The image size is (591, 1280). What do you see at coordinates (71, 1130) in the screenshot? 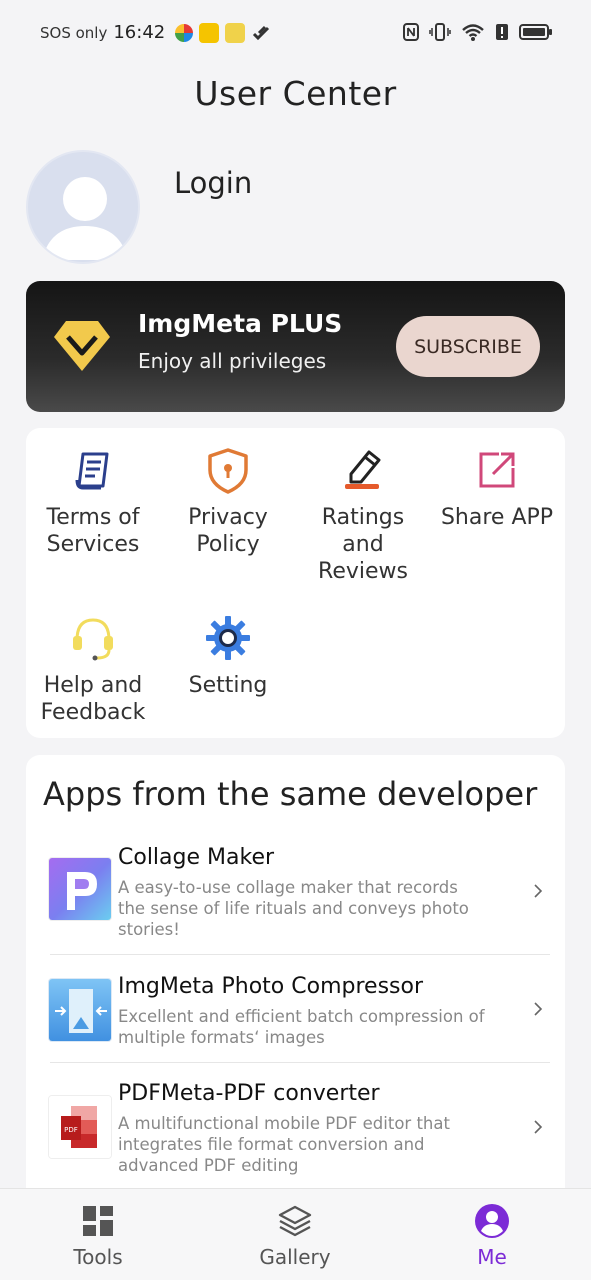
I see `svg-text: PDF` at bounding box center [71, 1130].